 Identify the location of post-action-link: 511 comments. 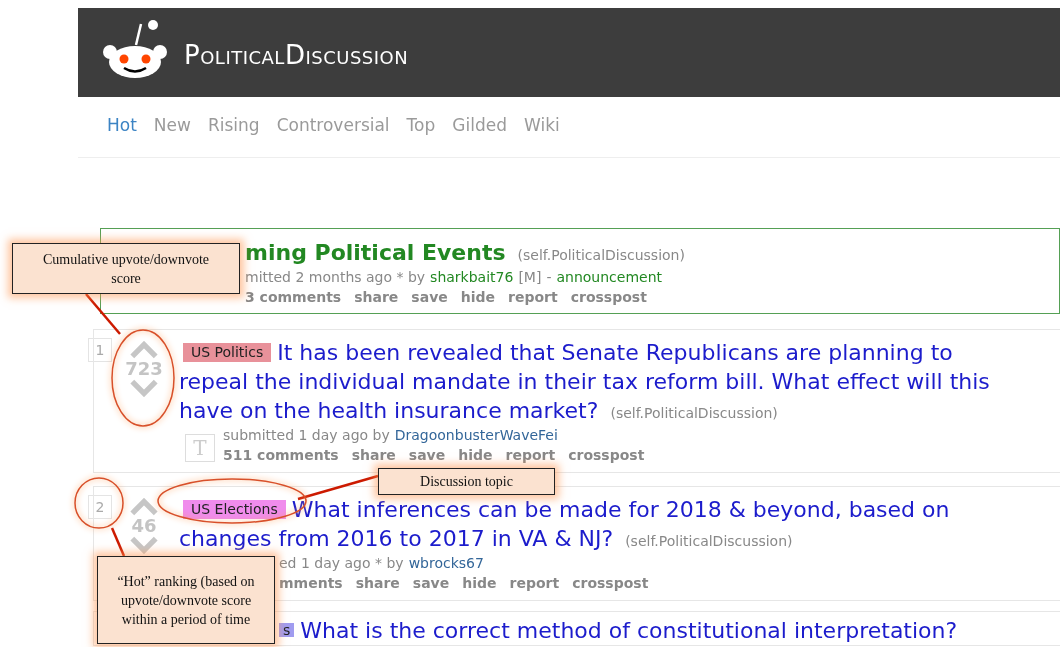
(281, 455).